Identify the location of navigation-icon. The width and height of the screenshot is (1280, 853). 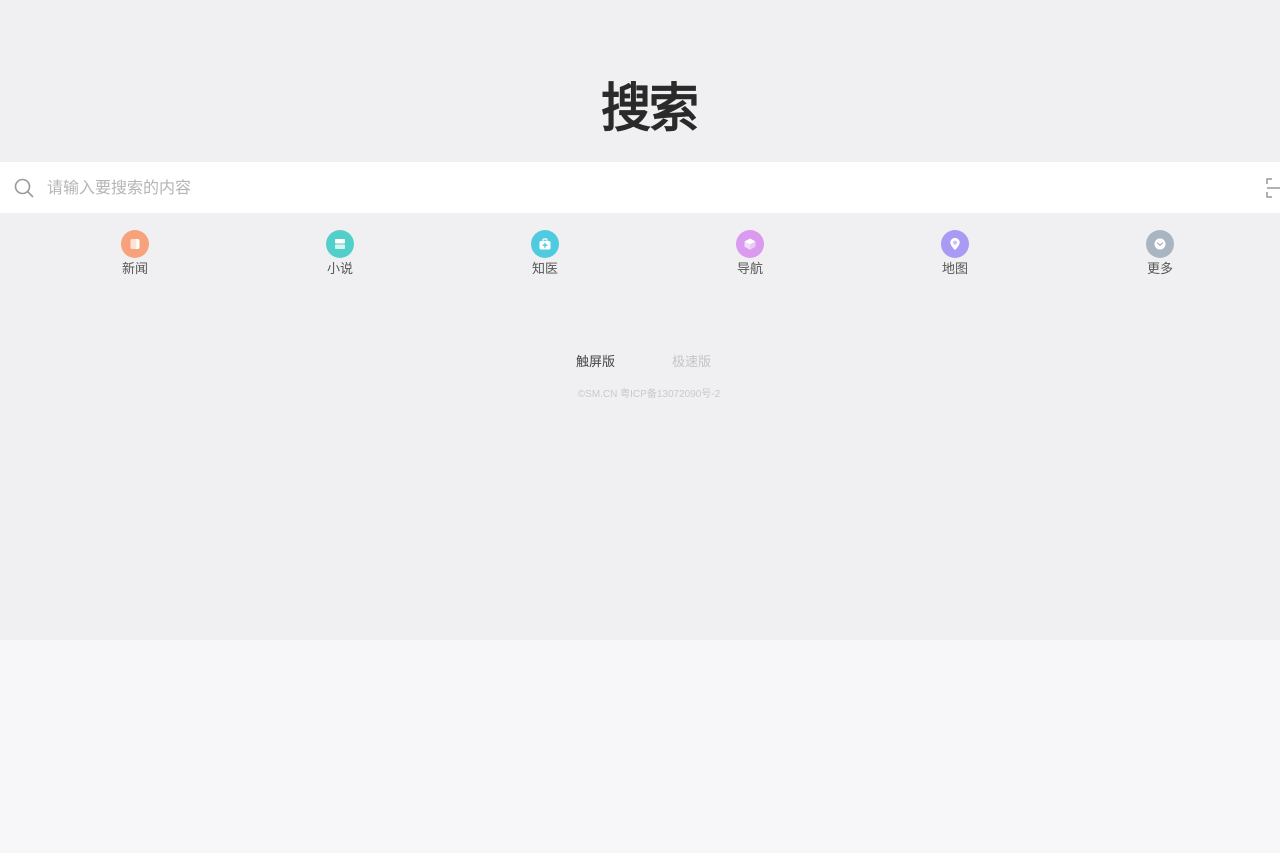
(750, 244).